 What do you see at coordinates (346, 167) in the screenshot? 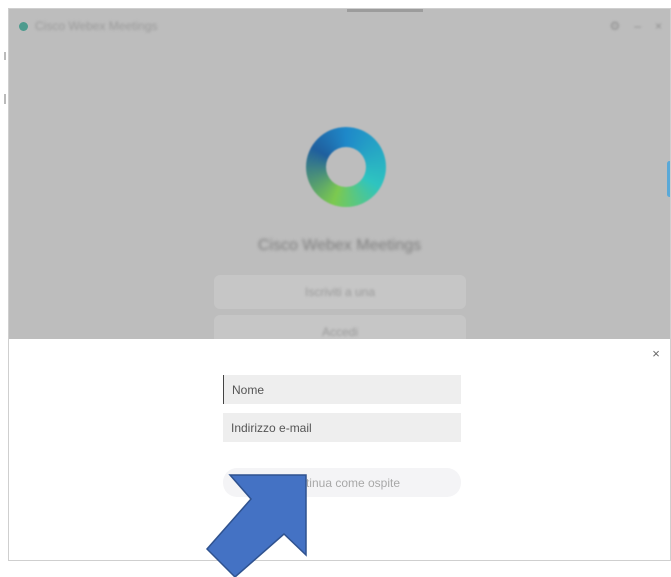
I see `webex-logo-icon` at bounding box center [346, 167].